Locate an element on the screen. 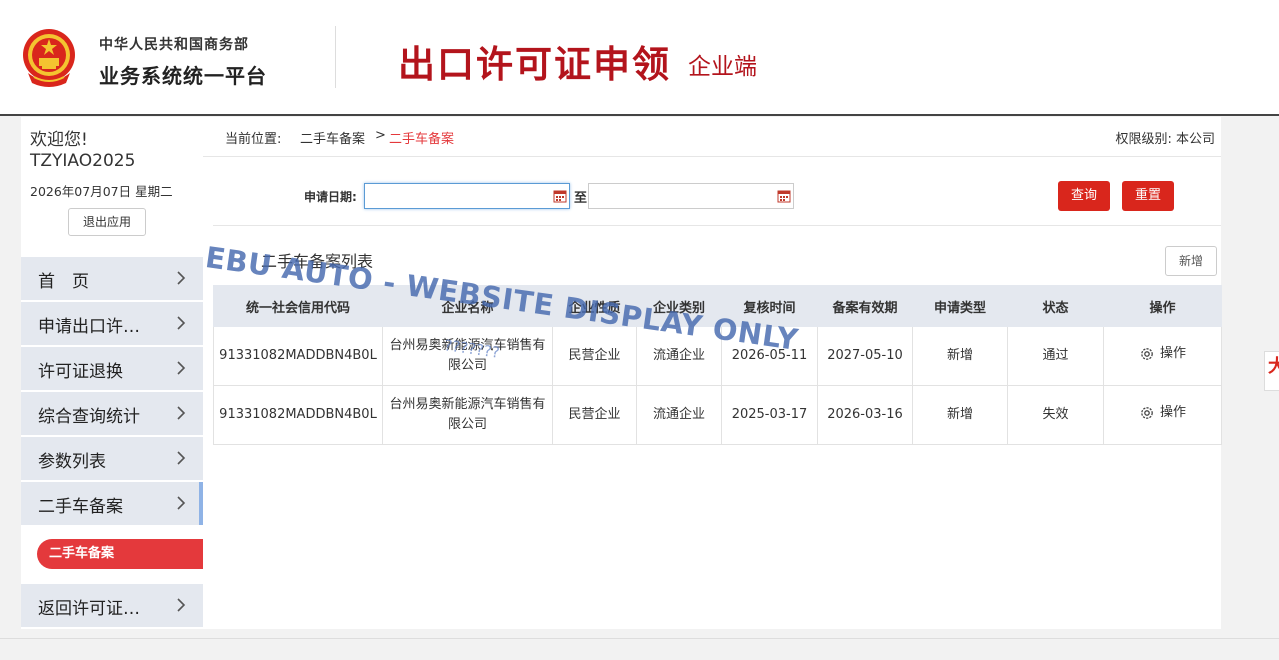 The height and width of the screenshot is (660, 1279). sidebar-item-label: 参数列表 is located at coordinates (72, 462).